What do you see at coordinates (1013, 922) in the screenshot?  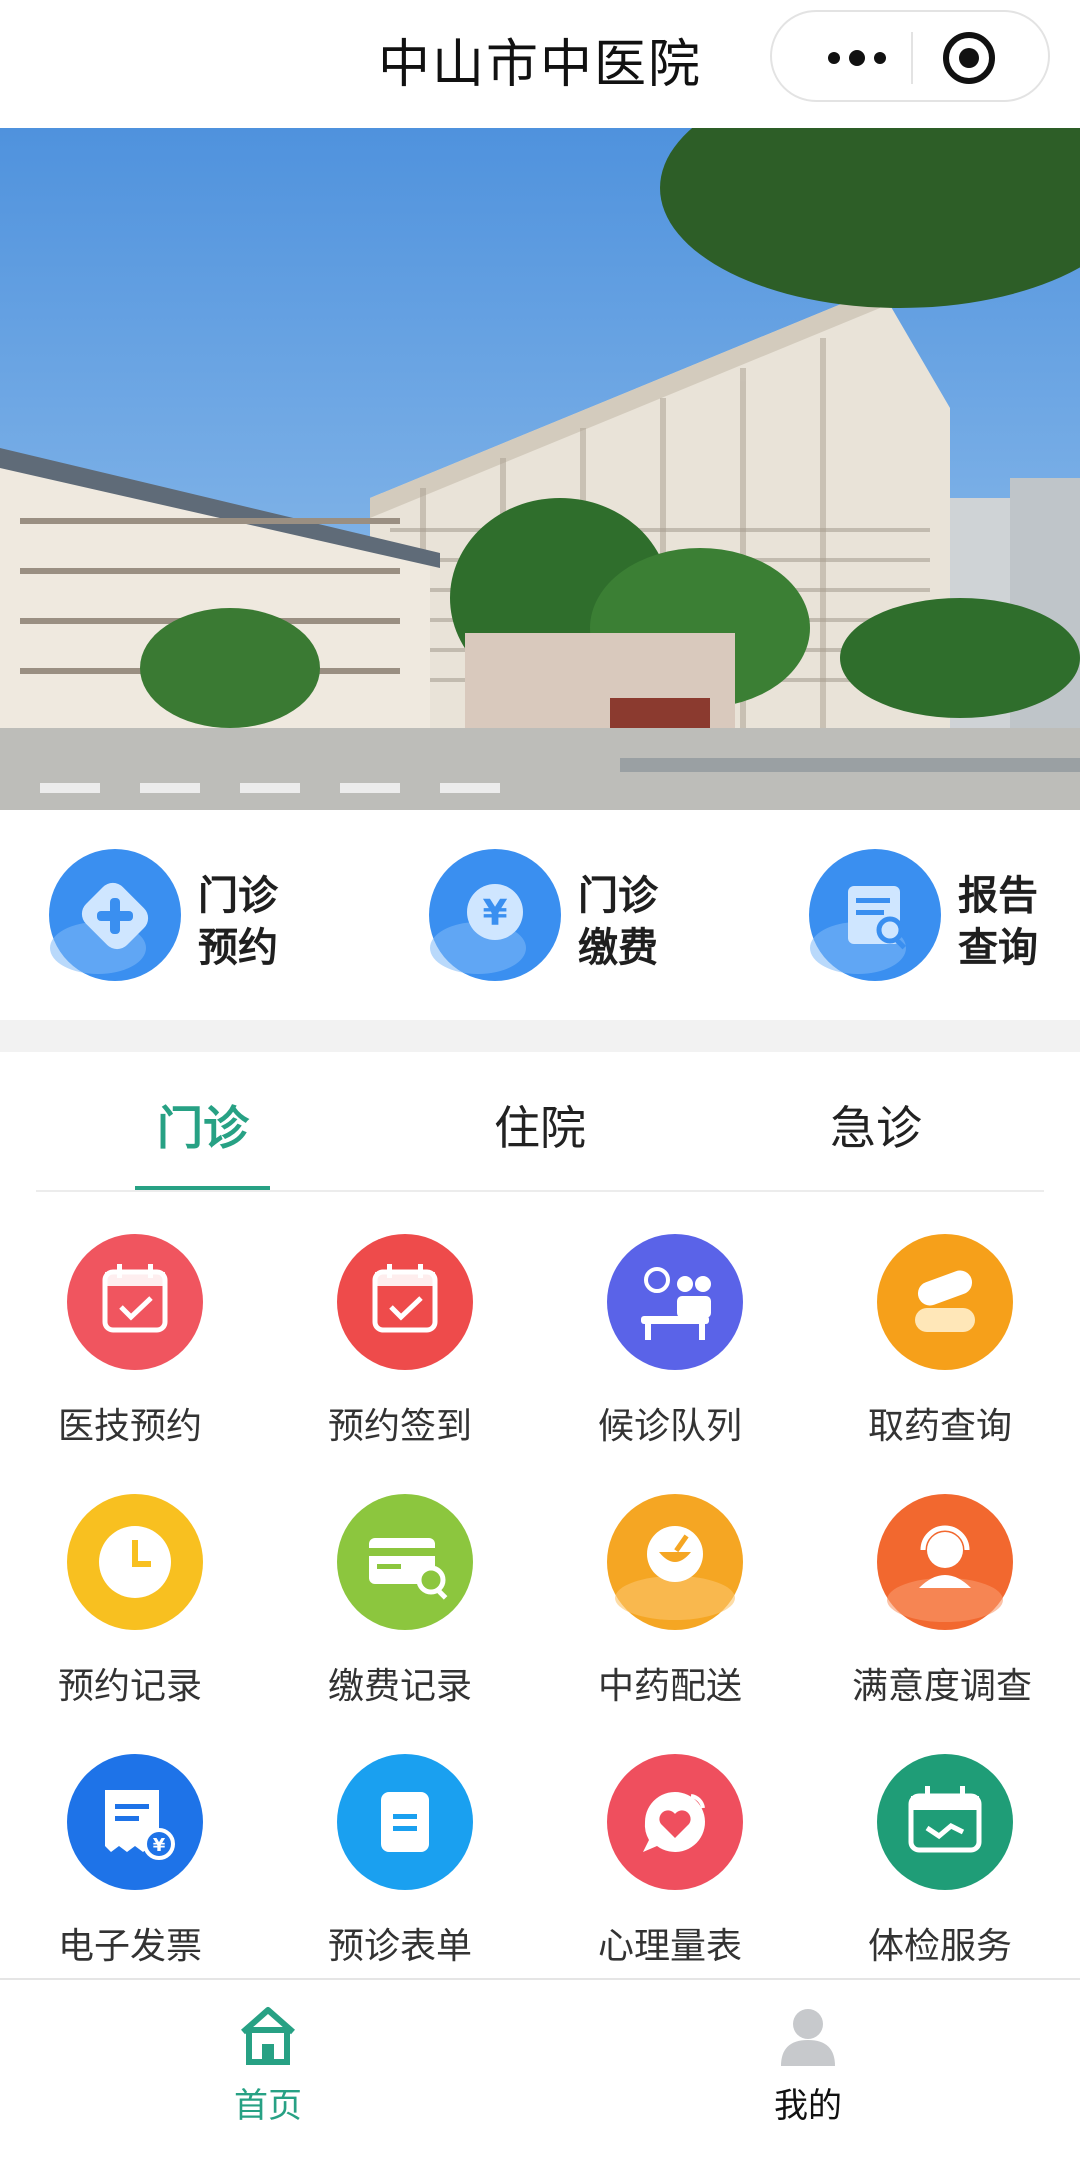 I see `quick-action-label: 报告 查询` at bounding box center [1013, 922].